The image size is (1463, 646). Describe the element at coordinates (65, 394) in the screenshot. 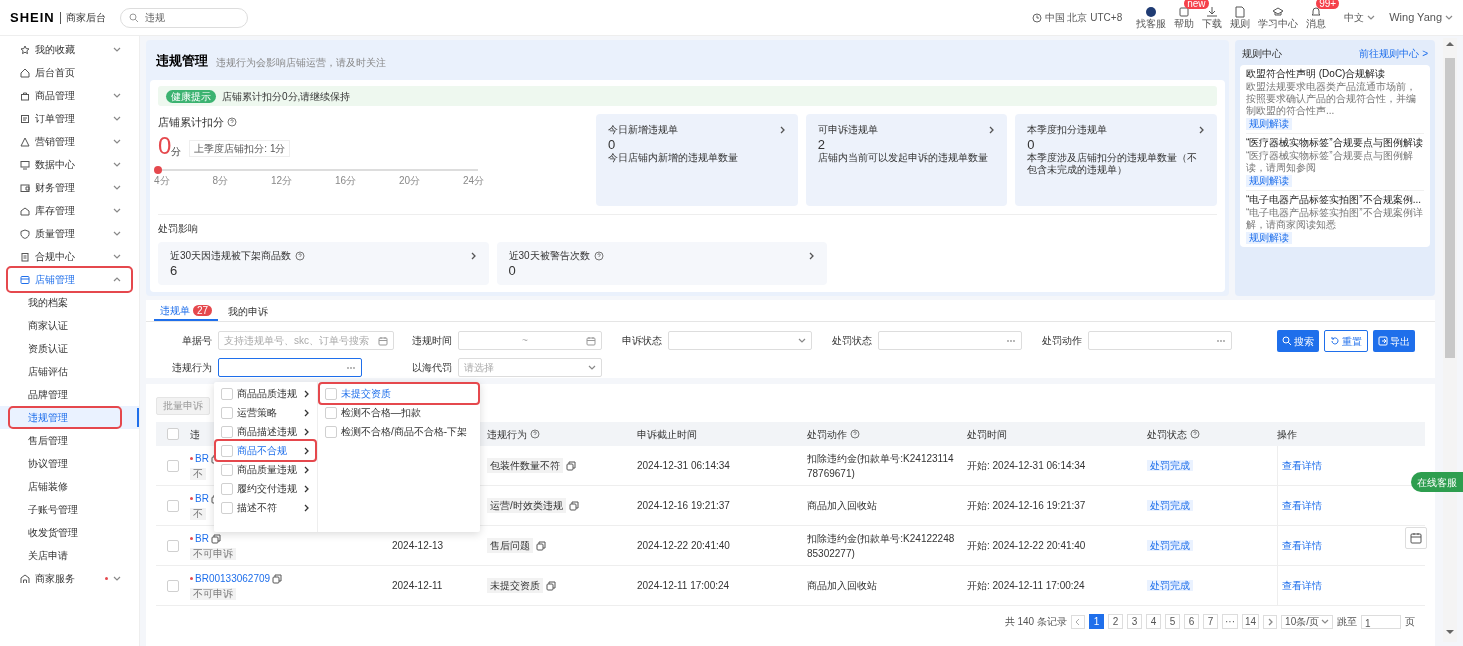

I see `sidebar-subitem: 品牌管理` at that location.